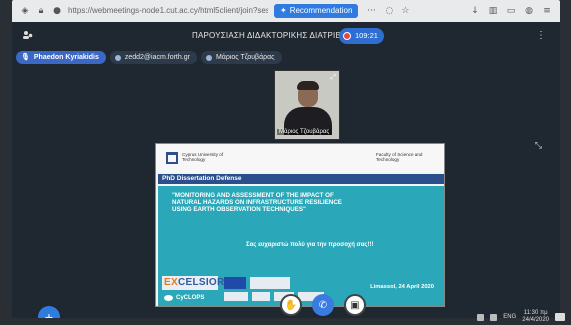  Describe the element at coordinates (529, 11) in the screenshot. I see `account-icon: ◍` at that location.